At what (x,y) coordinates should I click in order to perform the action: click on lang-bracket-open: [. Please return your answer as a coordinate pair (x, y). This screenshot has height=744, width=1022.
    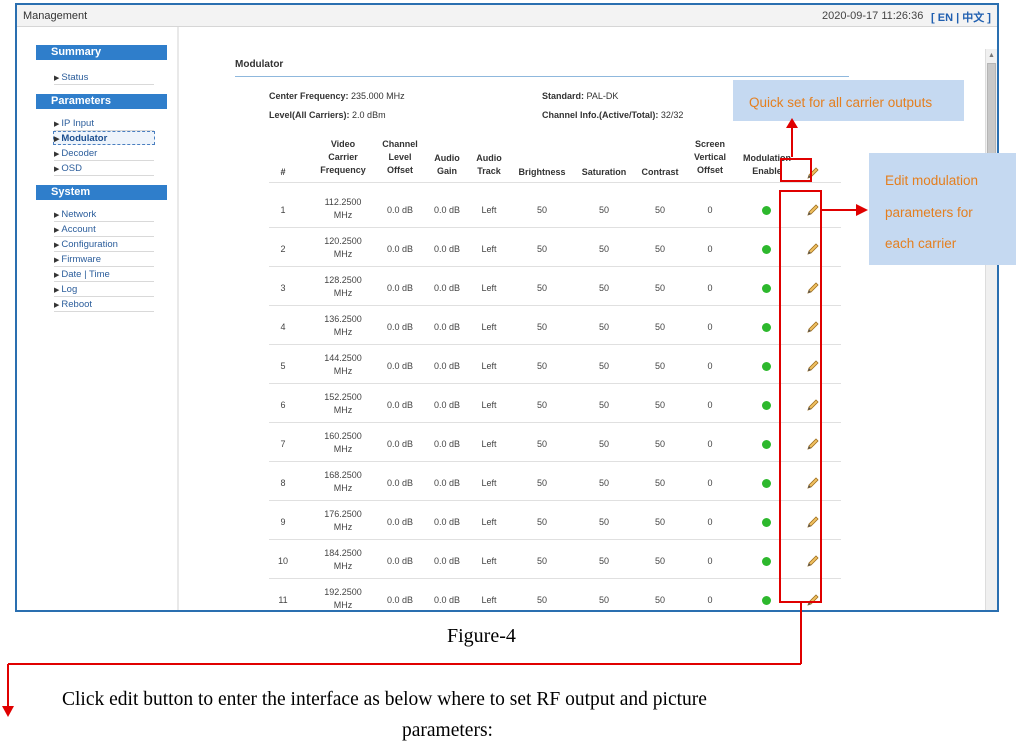
    Looking at the image, I should click on (933, 18).